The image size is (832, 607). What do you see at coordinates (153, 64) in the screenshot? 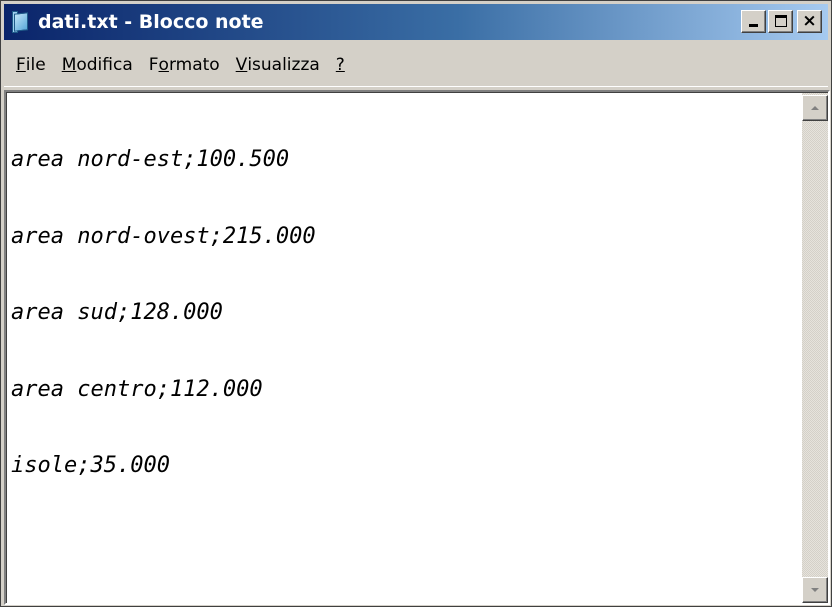
I see `menu-formato-pre: F` at bounding box center [153, 64].